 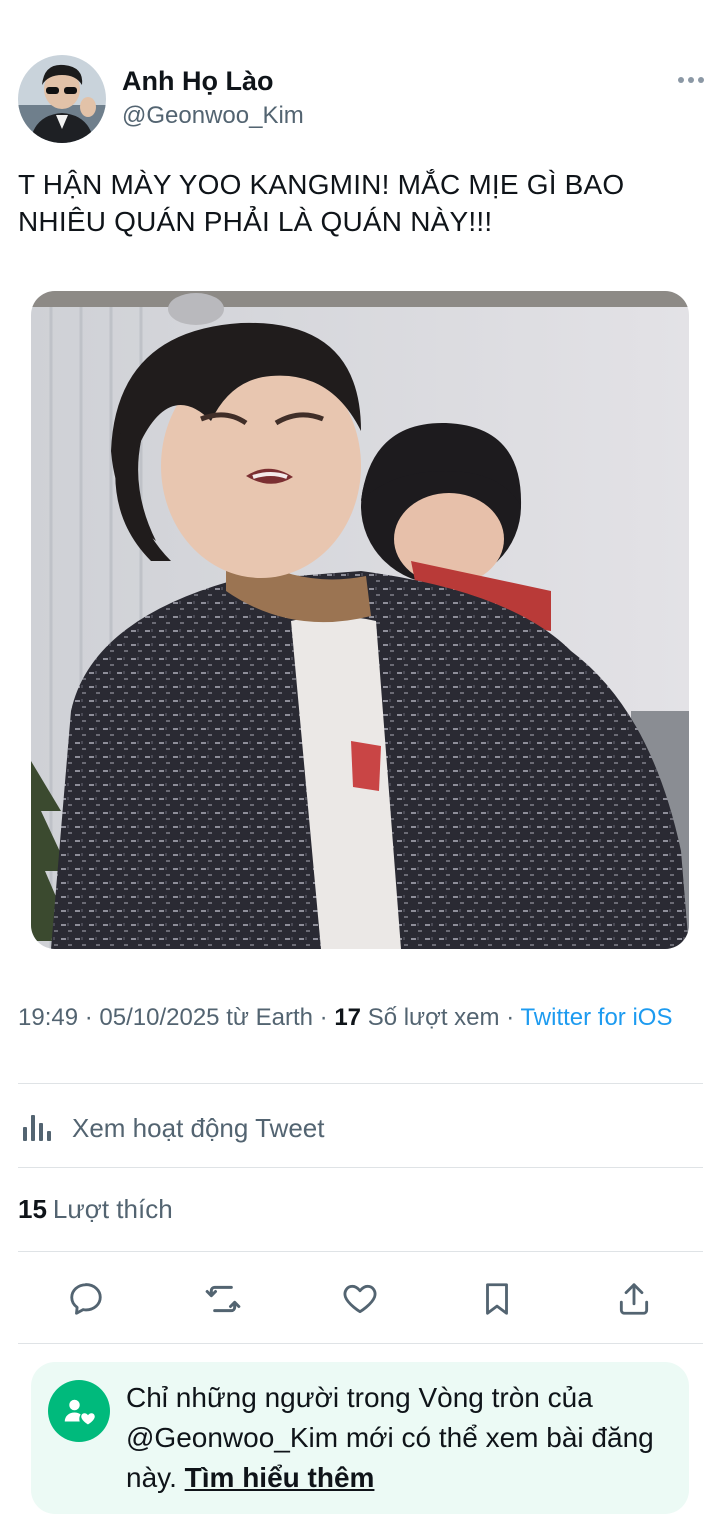 I want to click on views-count: 17, so click(x=348, y=1017).